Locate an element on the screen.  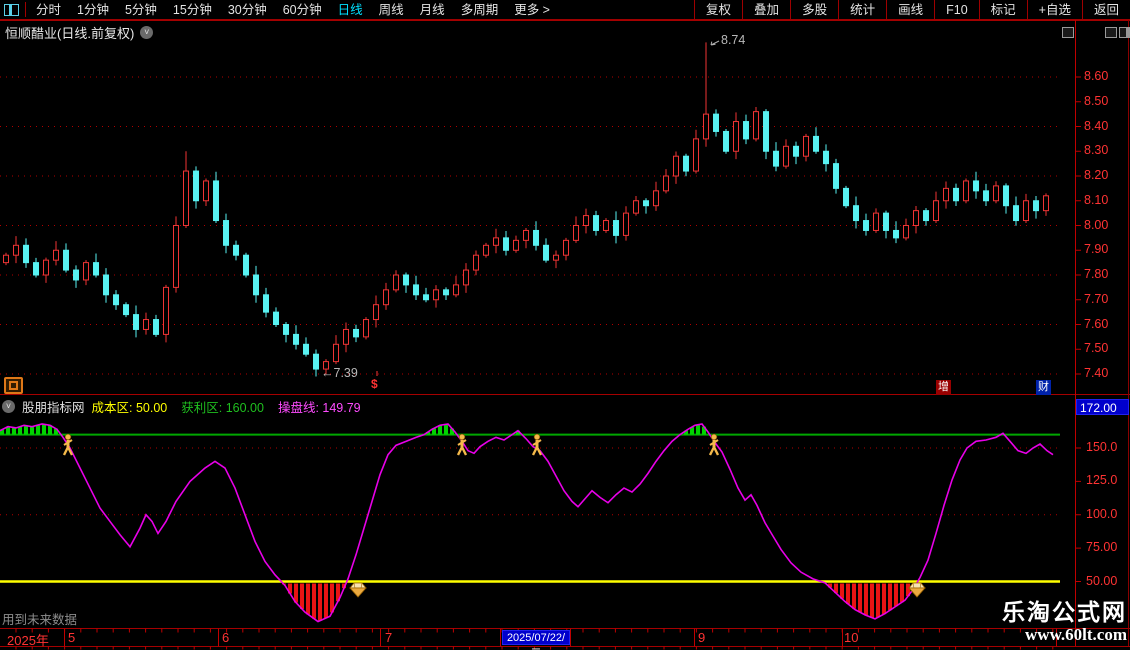
watermark: 乐淘公式网 www.60lt.com is located at coordinates (1064, 622).